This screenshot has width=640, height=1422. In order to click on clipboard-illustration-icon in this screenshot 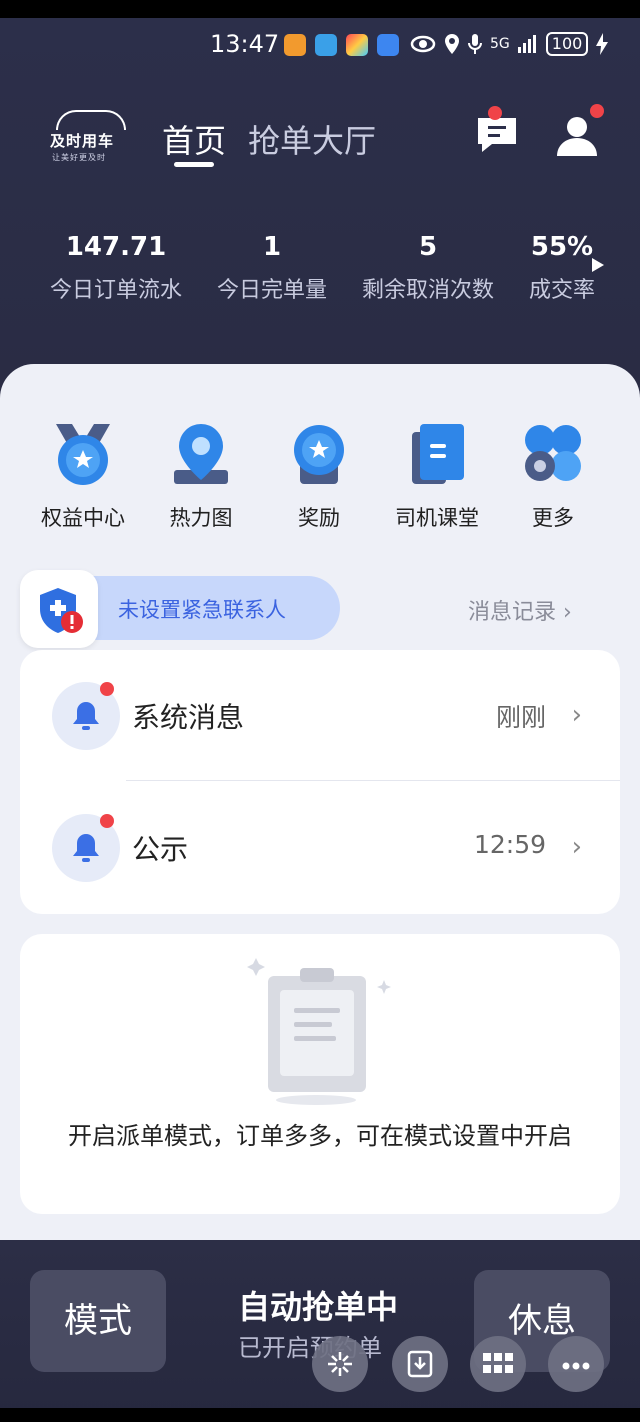, I will do `click(319, 1031)`.